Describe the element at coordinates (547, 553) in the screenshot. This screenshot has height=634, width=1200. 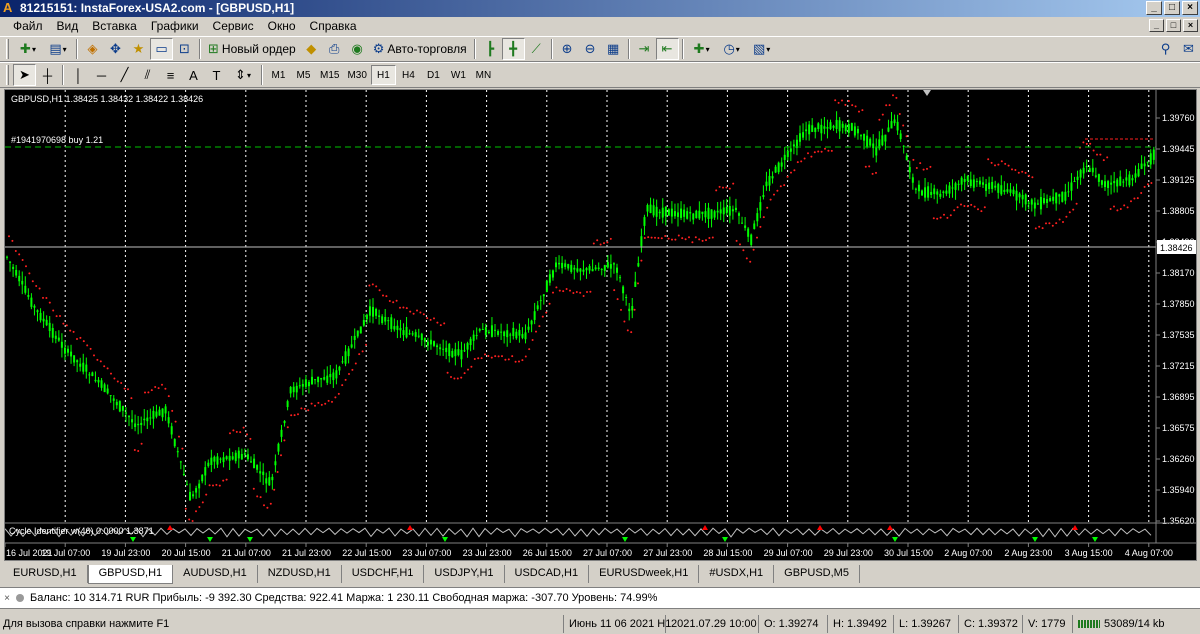
I see `time-tick-label: 26 Jul 15:00` at that location.